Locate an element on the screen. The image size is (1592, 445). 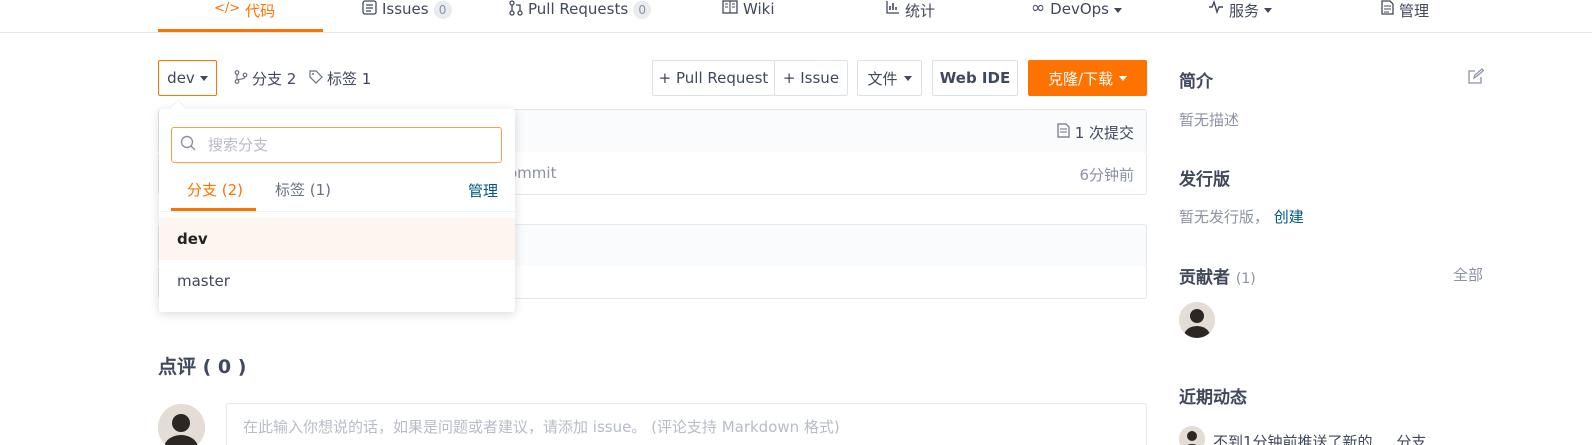
tab-devops-label: DevOps is located at coordinates (1079, 9).